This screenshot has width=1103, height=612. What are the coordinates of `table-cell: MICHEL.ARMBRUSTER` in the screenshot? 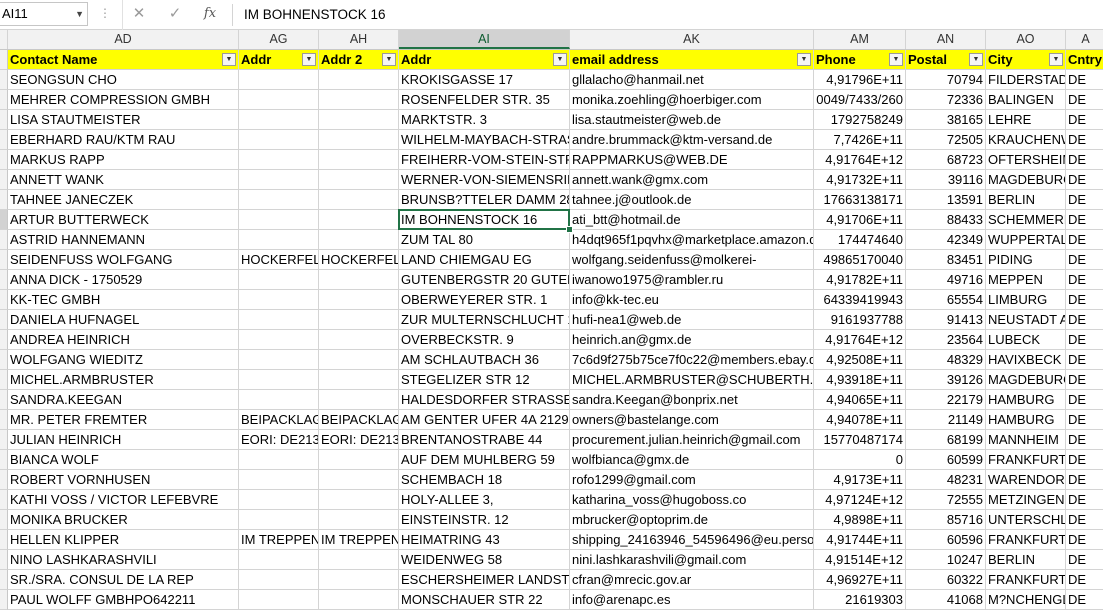 It's located at (123, 380).